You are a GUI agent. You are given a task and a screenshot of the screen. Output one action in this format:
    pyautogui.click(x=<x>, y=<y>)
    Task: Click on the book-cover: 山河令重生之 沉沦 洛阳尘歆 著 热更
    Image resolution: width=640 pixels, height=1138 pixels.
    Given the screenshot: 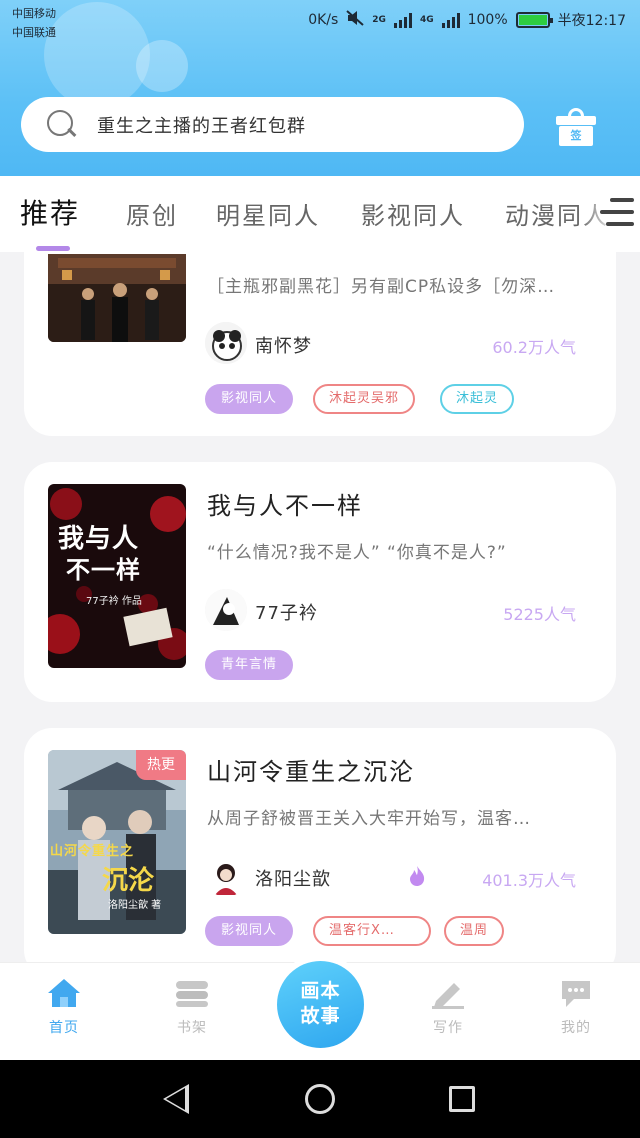 What is the action you would take?
    pyautogui.click(x=117, y=842)
    